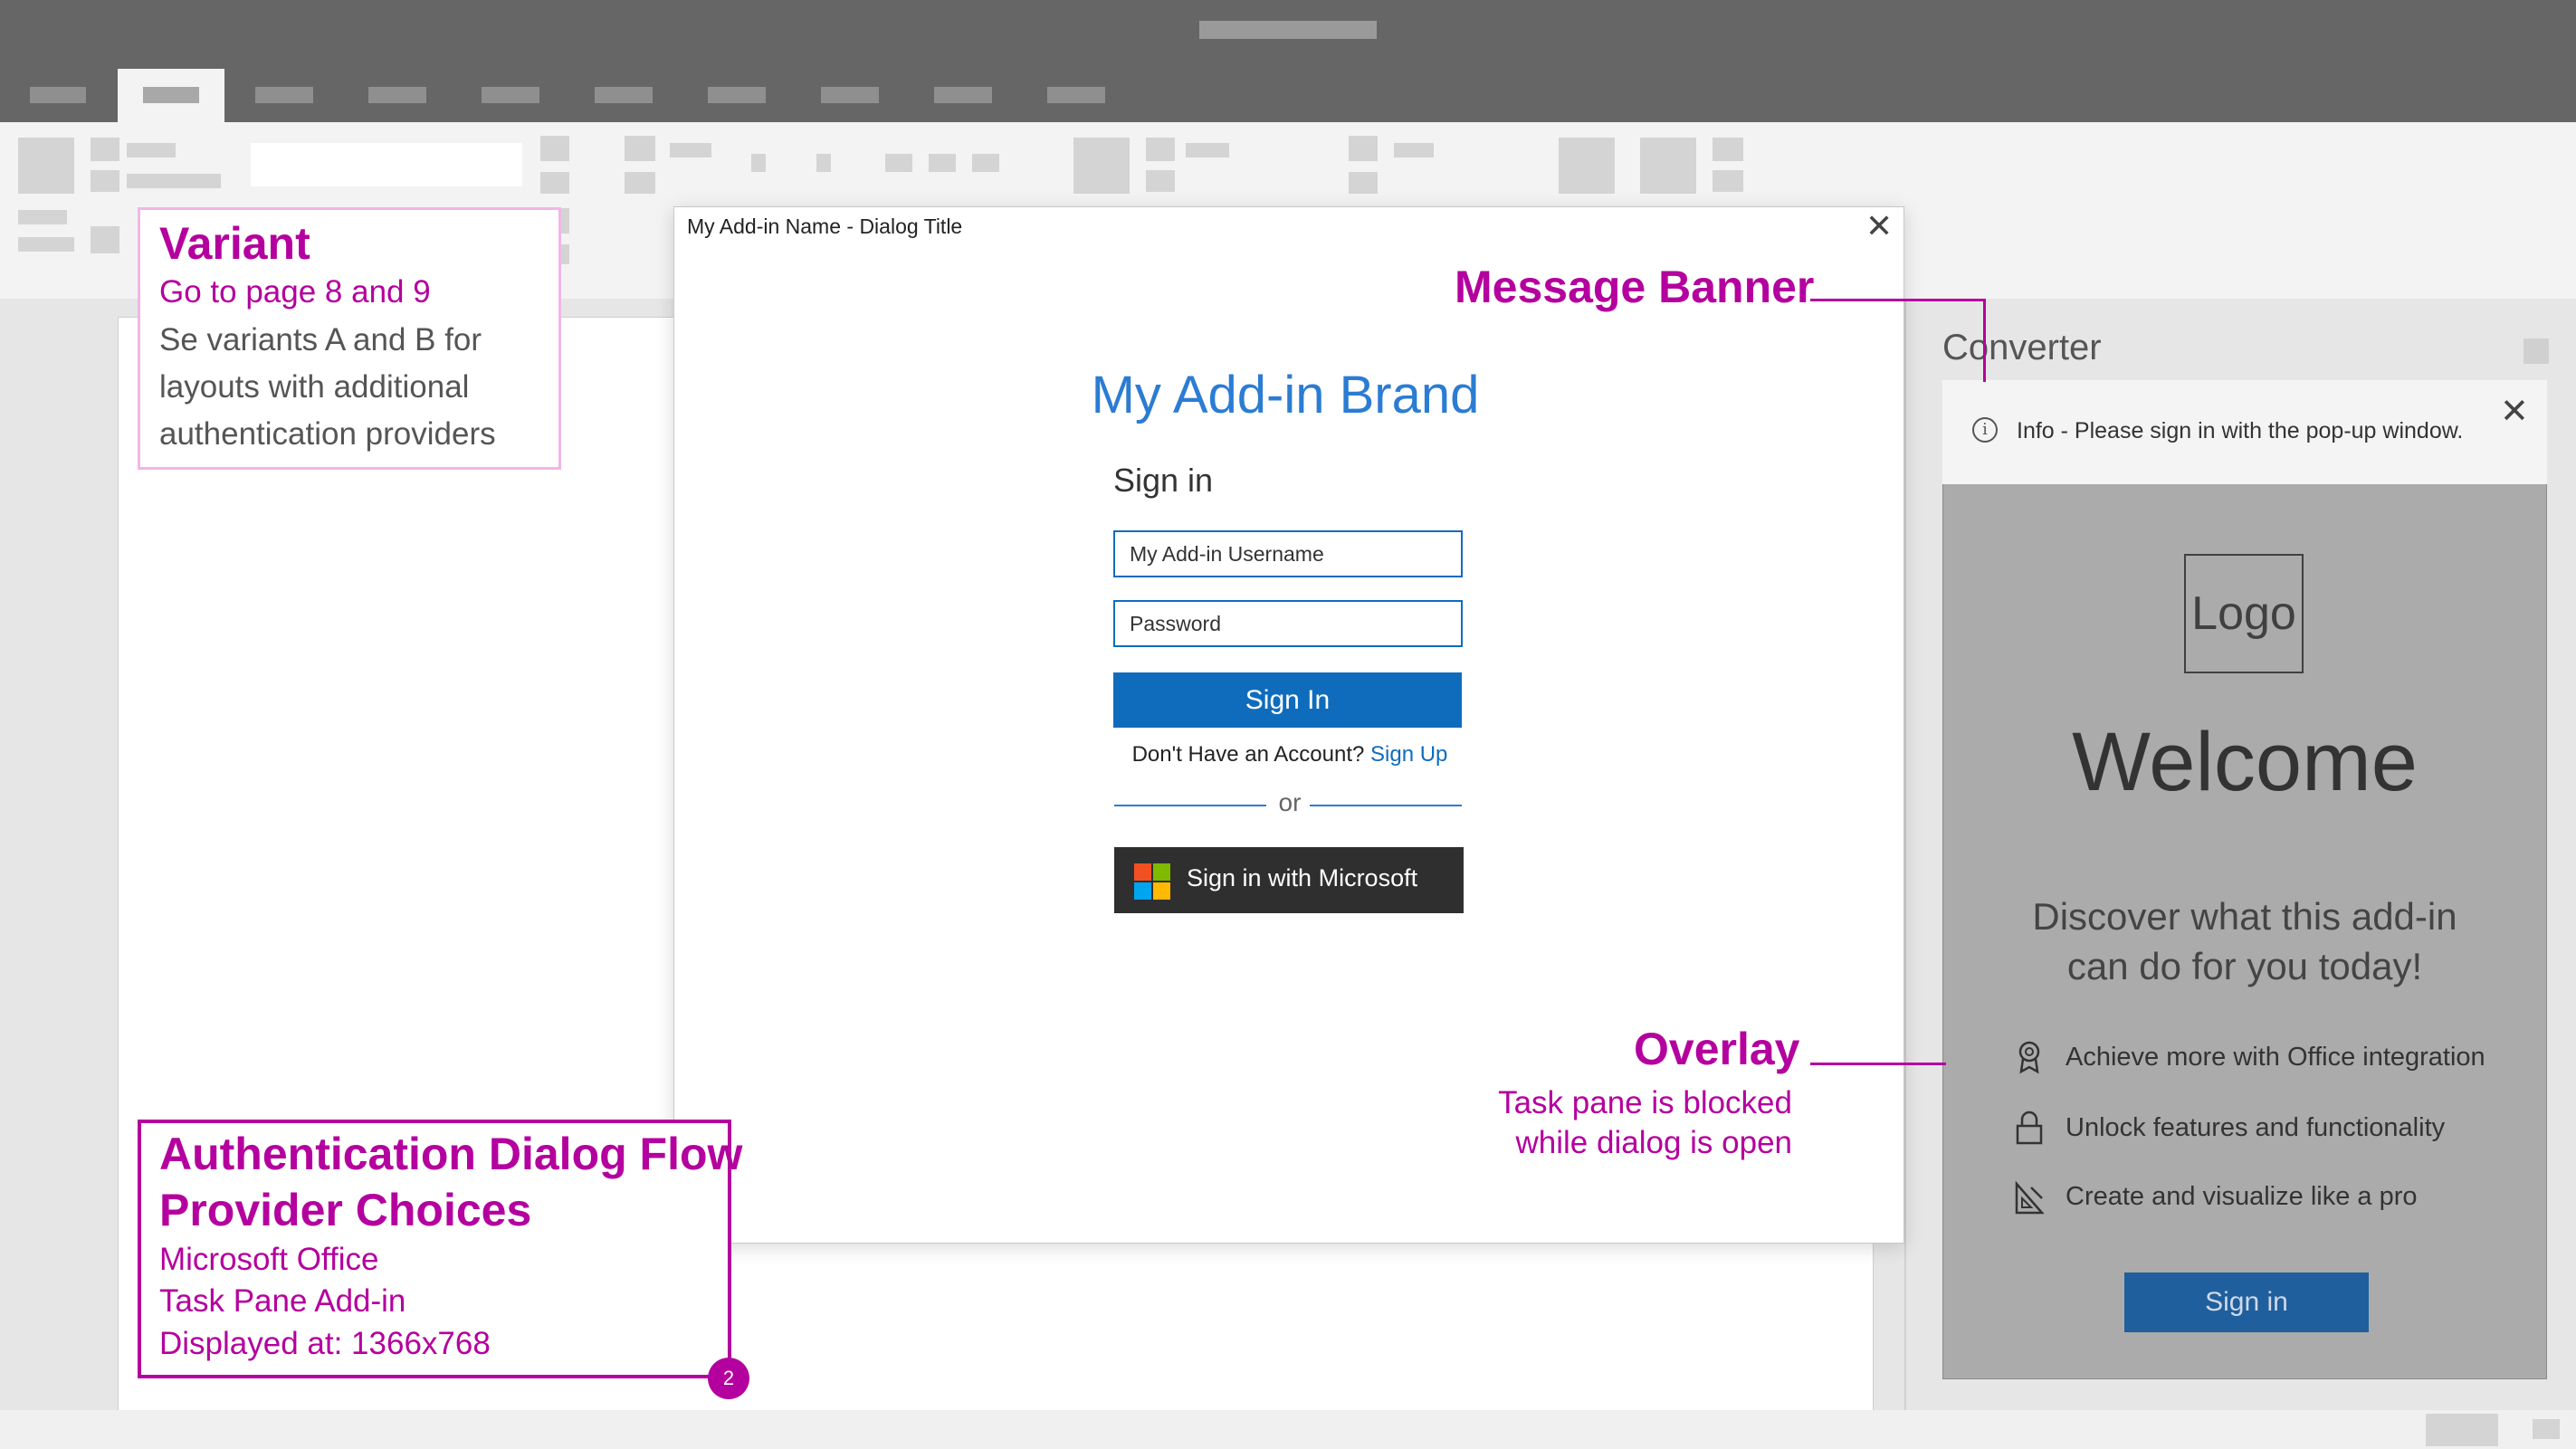 This screenshot has height=1449, width=2576. What do you see at coordinates (1288, 553) in the screenshot?
I see `username-field: My Add-in Username` at bounding box center [1288, 553].